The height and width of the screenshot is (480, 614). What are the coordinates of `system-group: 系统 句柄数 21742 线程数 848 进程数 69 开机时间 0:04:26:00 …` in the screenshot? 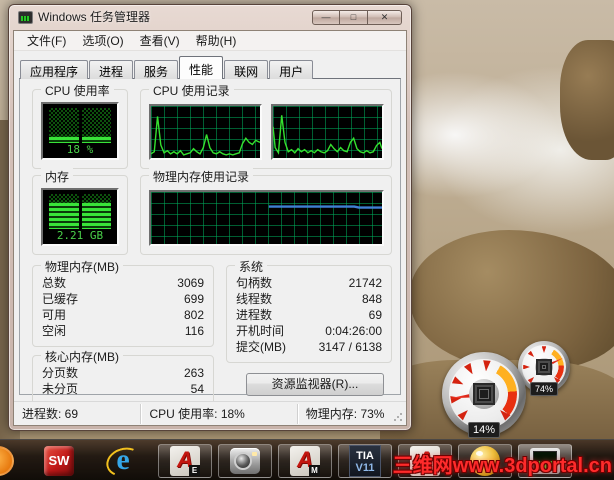 It's located at (309, 310).